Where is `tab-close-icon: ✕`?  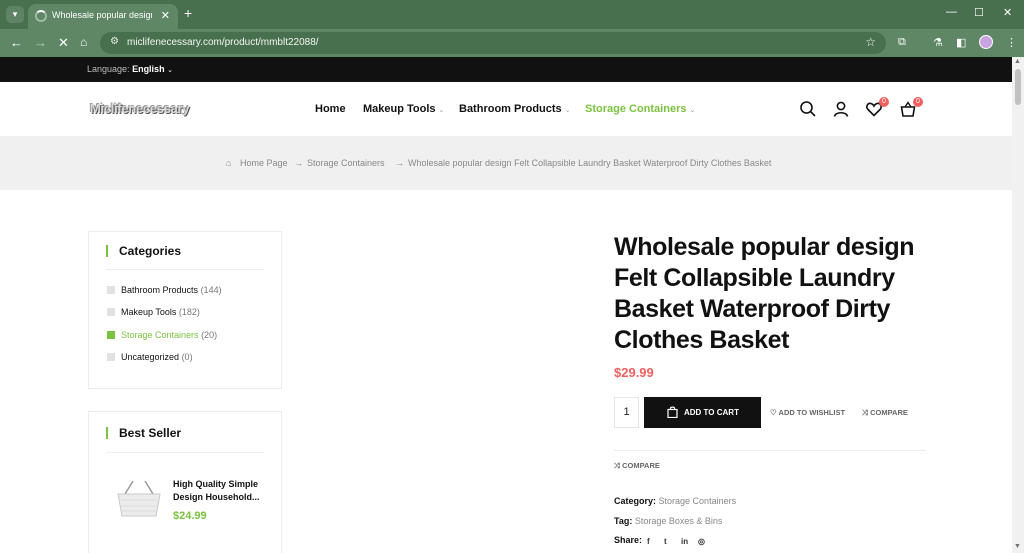 tab-close-icon: ✕ is located at coordinates (165, 15).